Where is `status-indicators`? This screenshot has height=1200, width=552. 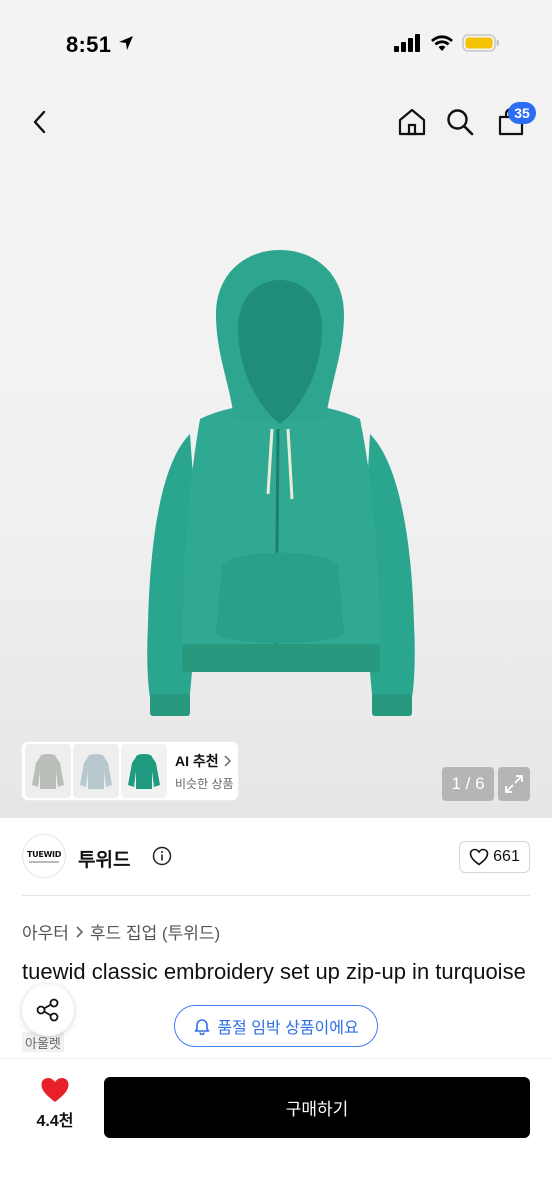
status-indicators is located at coordinates (447, 43).